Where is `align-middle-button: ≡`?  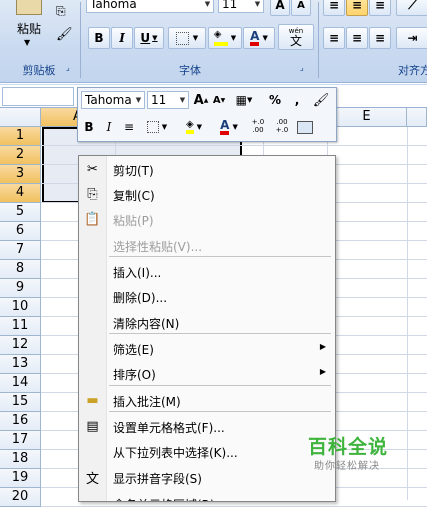 align-middle-button: ≡ is located at coordinates (357, 8).